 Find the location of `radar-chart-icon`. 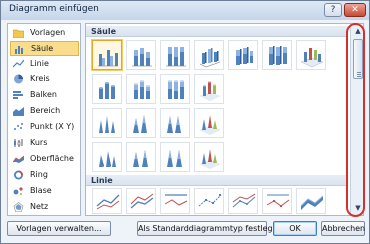

radar-chart-icon is located at coordinates (18, 207).